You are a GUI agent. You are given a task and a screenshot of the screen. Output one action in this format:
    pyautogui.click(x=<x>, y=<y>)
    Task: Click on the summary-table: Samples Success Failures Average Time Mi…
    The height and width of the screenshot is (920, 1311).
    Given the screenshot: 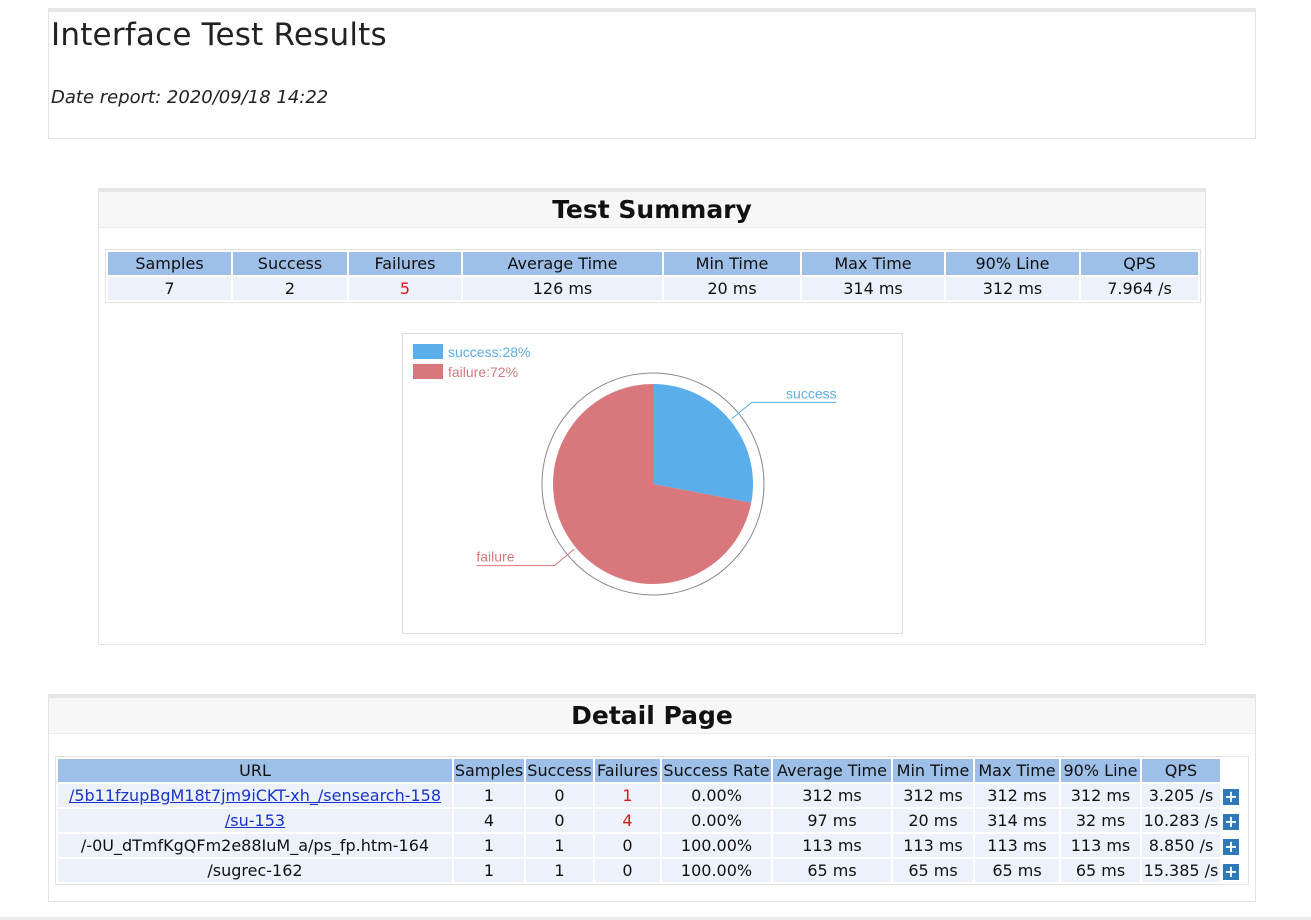 What is the action you would take?
    pyautogui.click(x=653, y=276)
    